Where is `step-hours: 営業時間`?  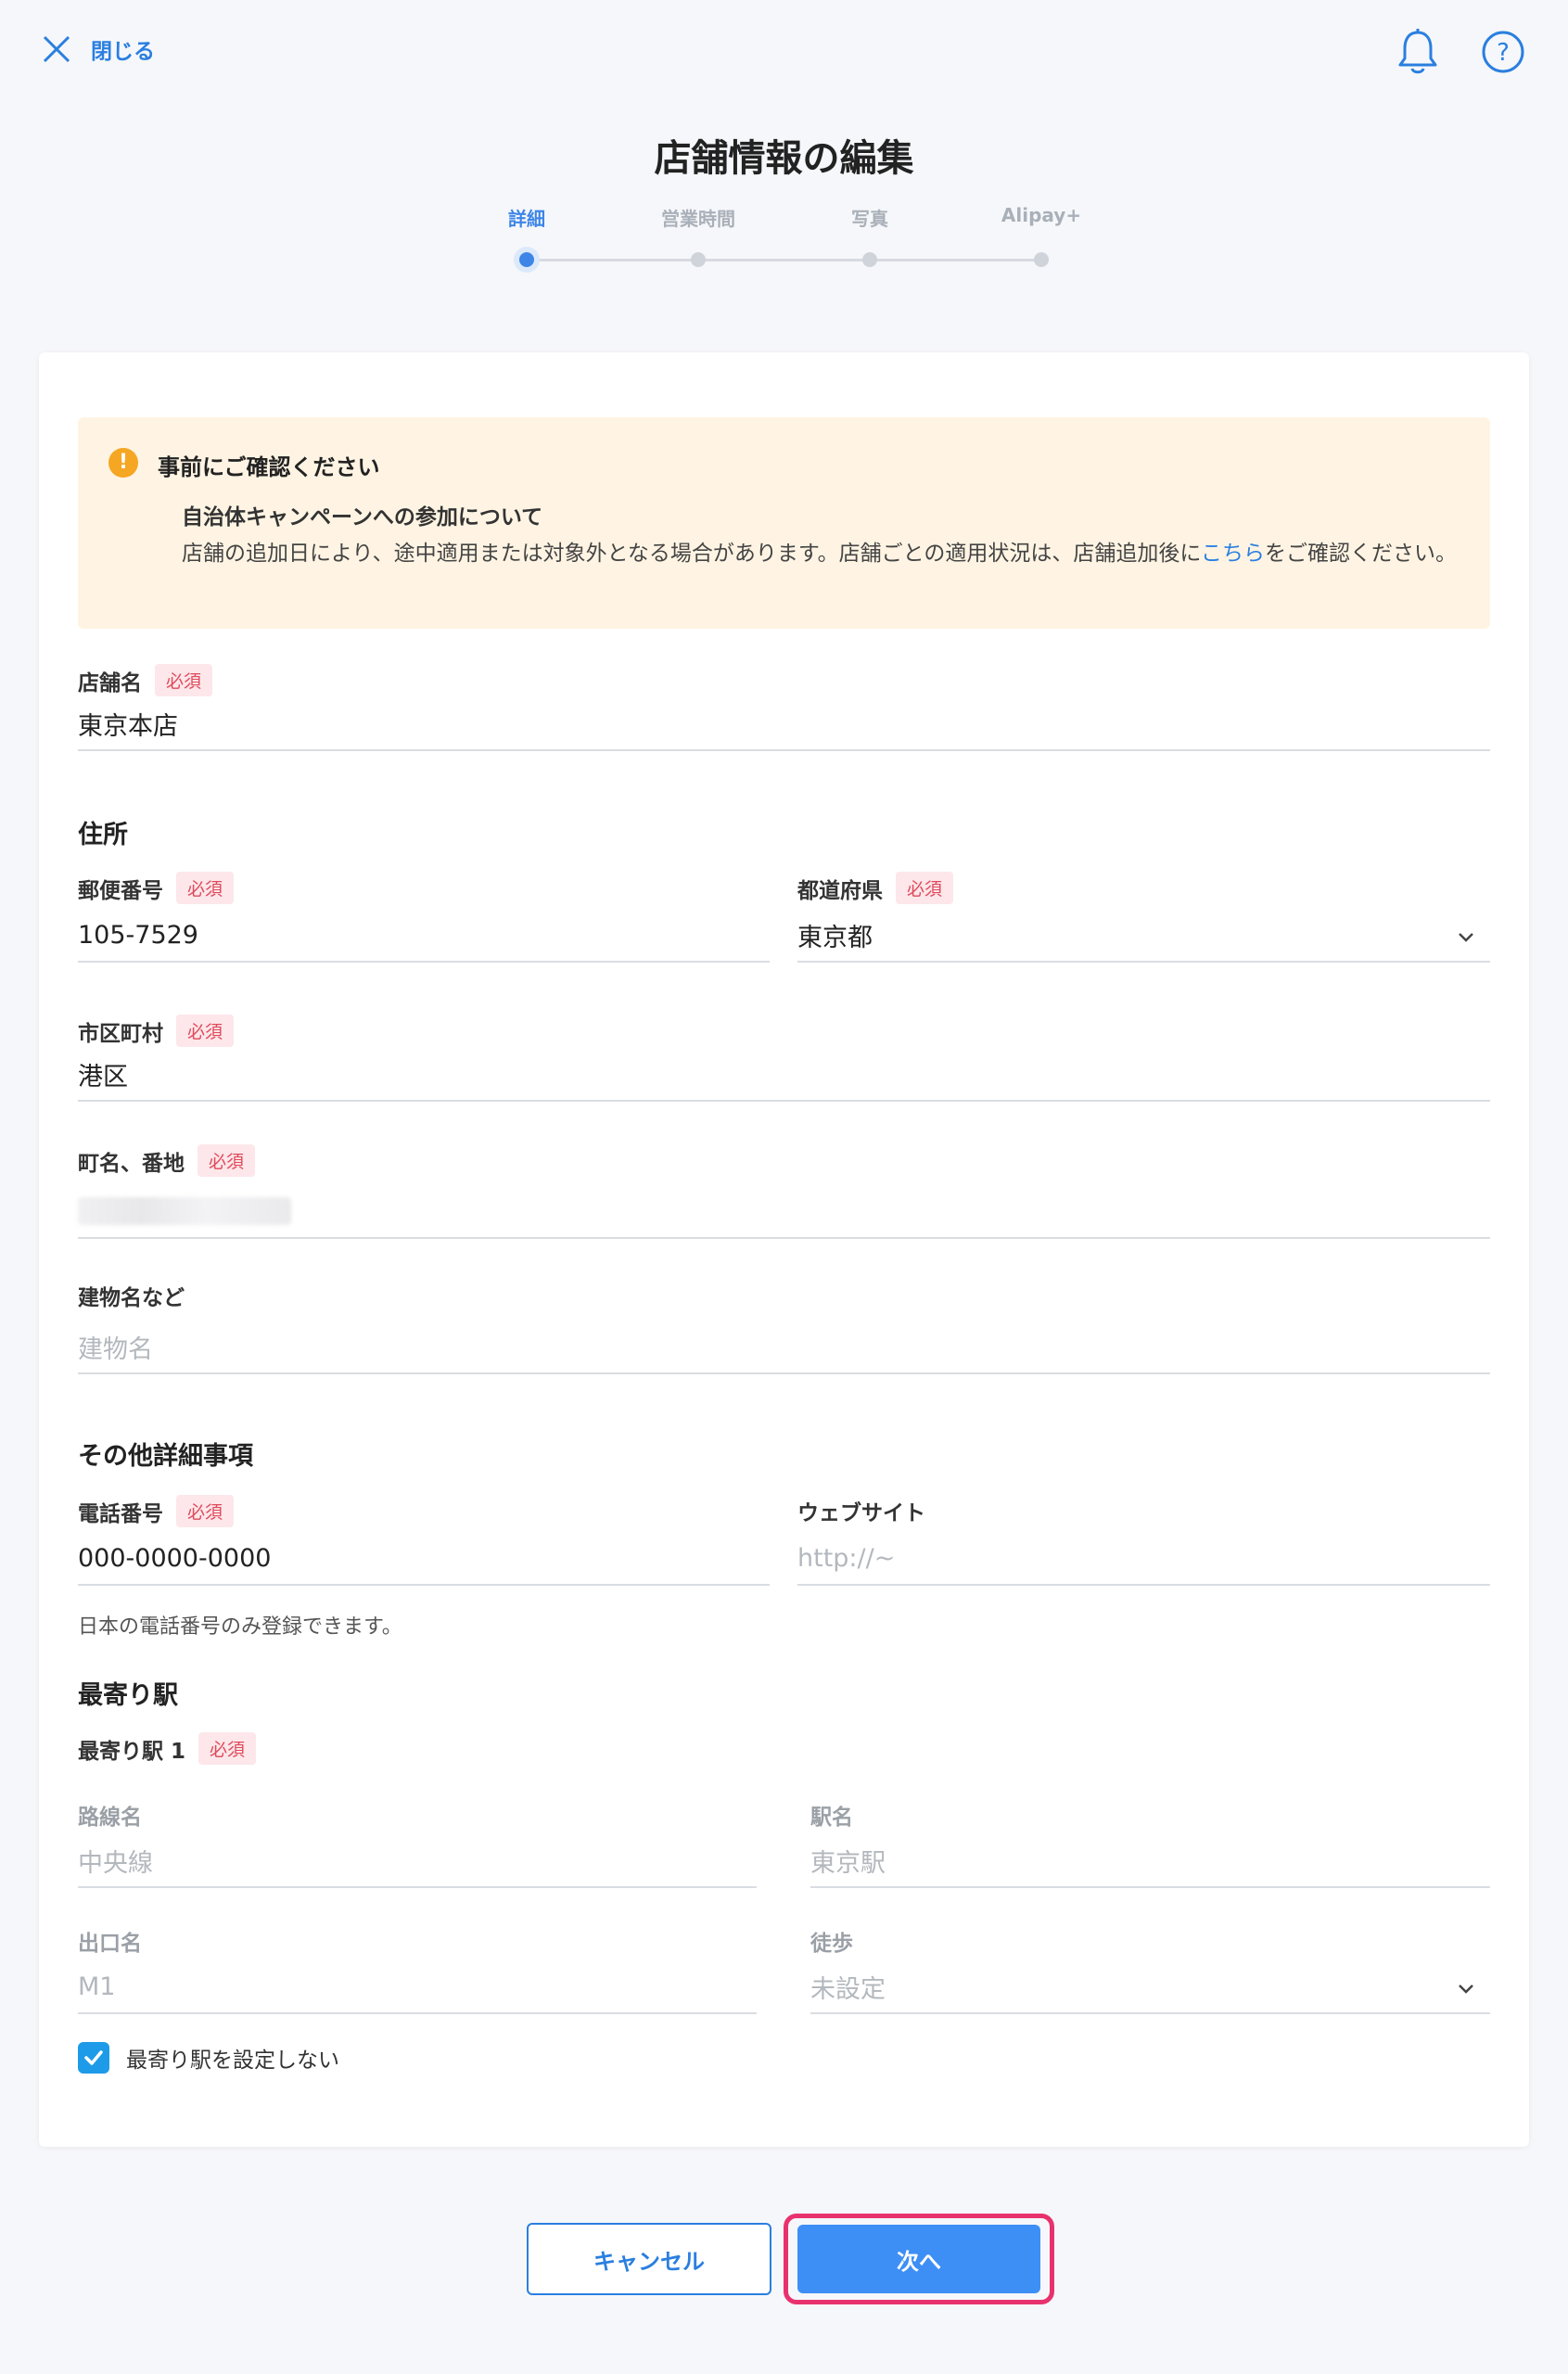 step-hours: 営業時間 is located at coordinates (698, 235).